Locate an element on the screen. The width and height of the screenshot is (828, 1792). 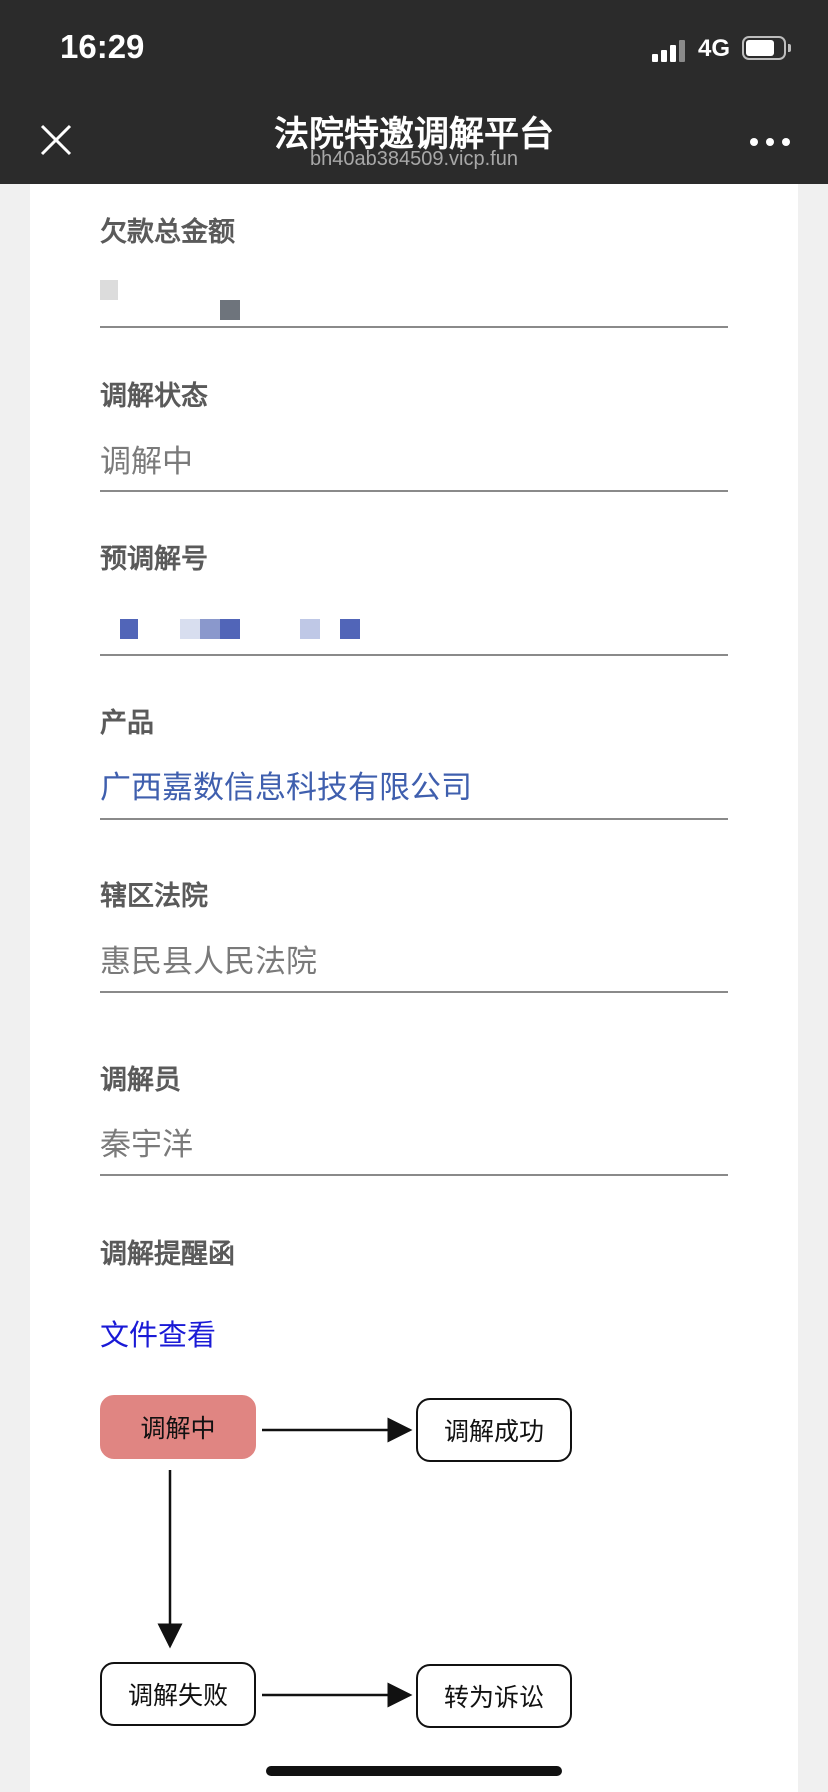
flow-node-success: 调解成功 is located at coordinates (494, 1430).